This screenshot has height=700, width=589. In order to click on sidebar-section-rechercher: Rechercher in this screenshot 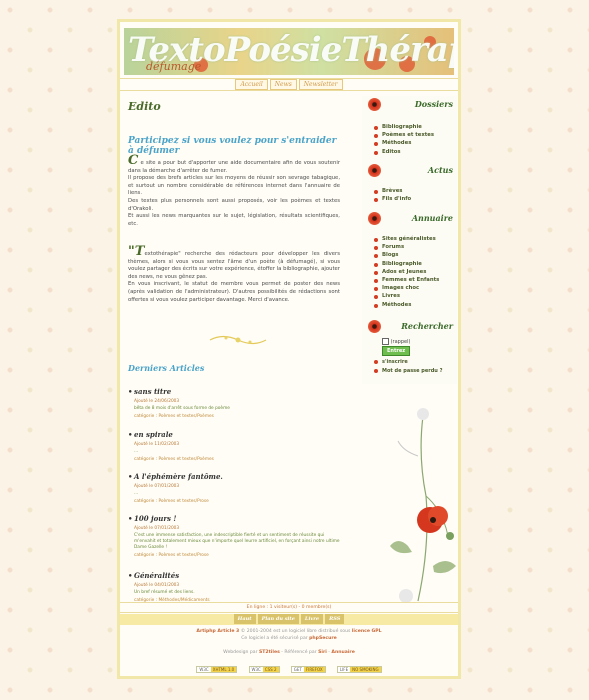, I will do `click(409, 328)`.